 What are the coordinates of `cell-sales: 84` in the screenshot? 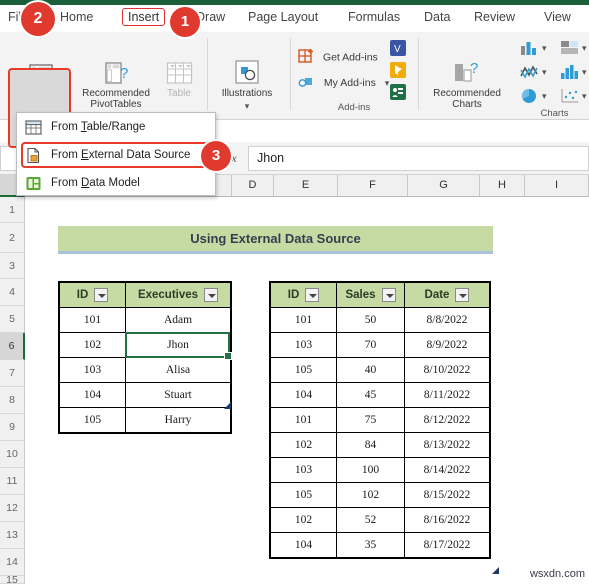 It's located at (370, 445).